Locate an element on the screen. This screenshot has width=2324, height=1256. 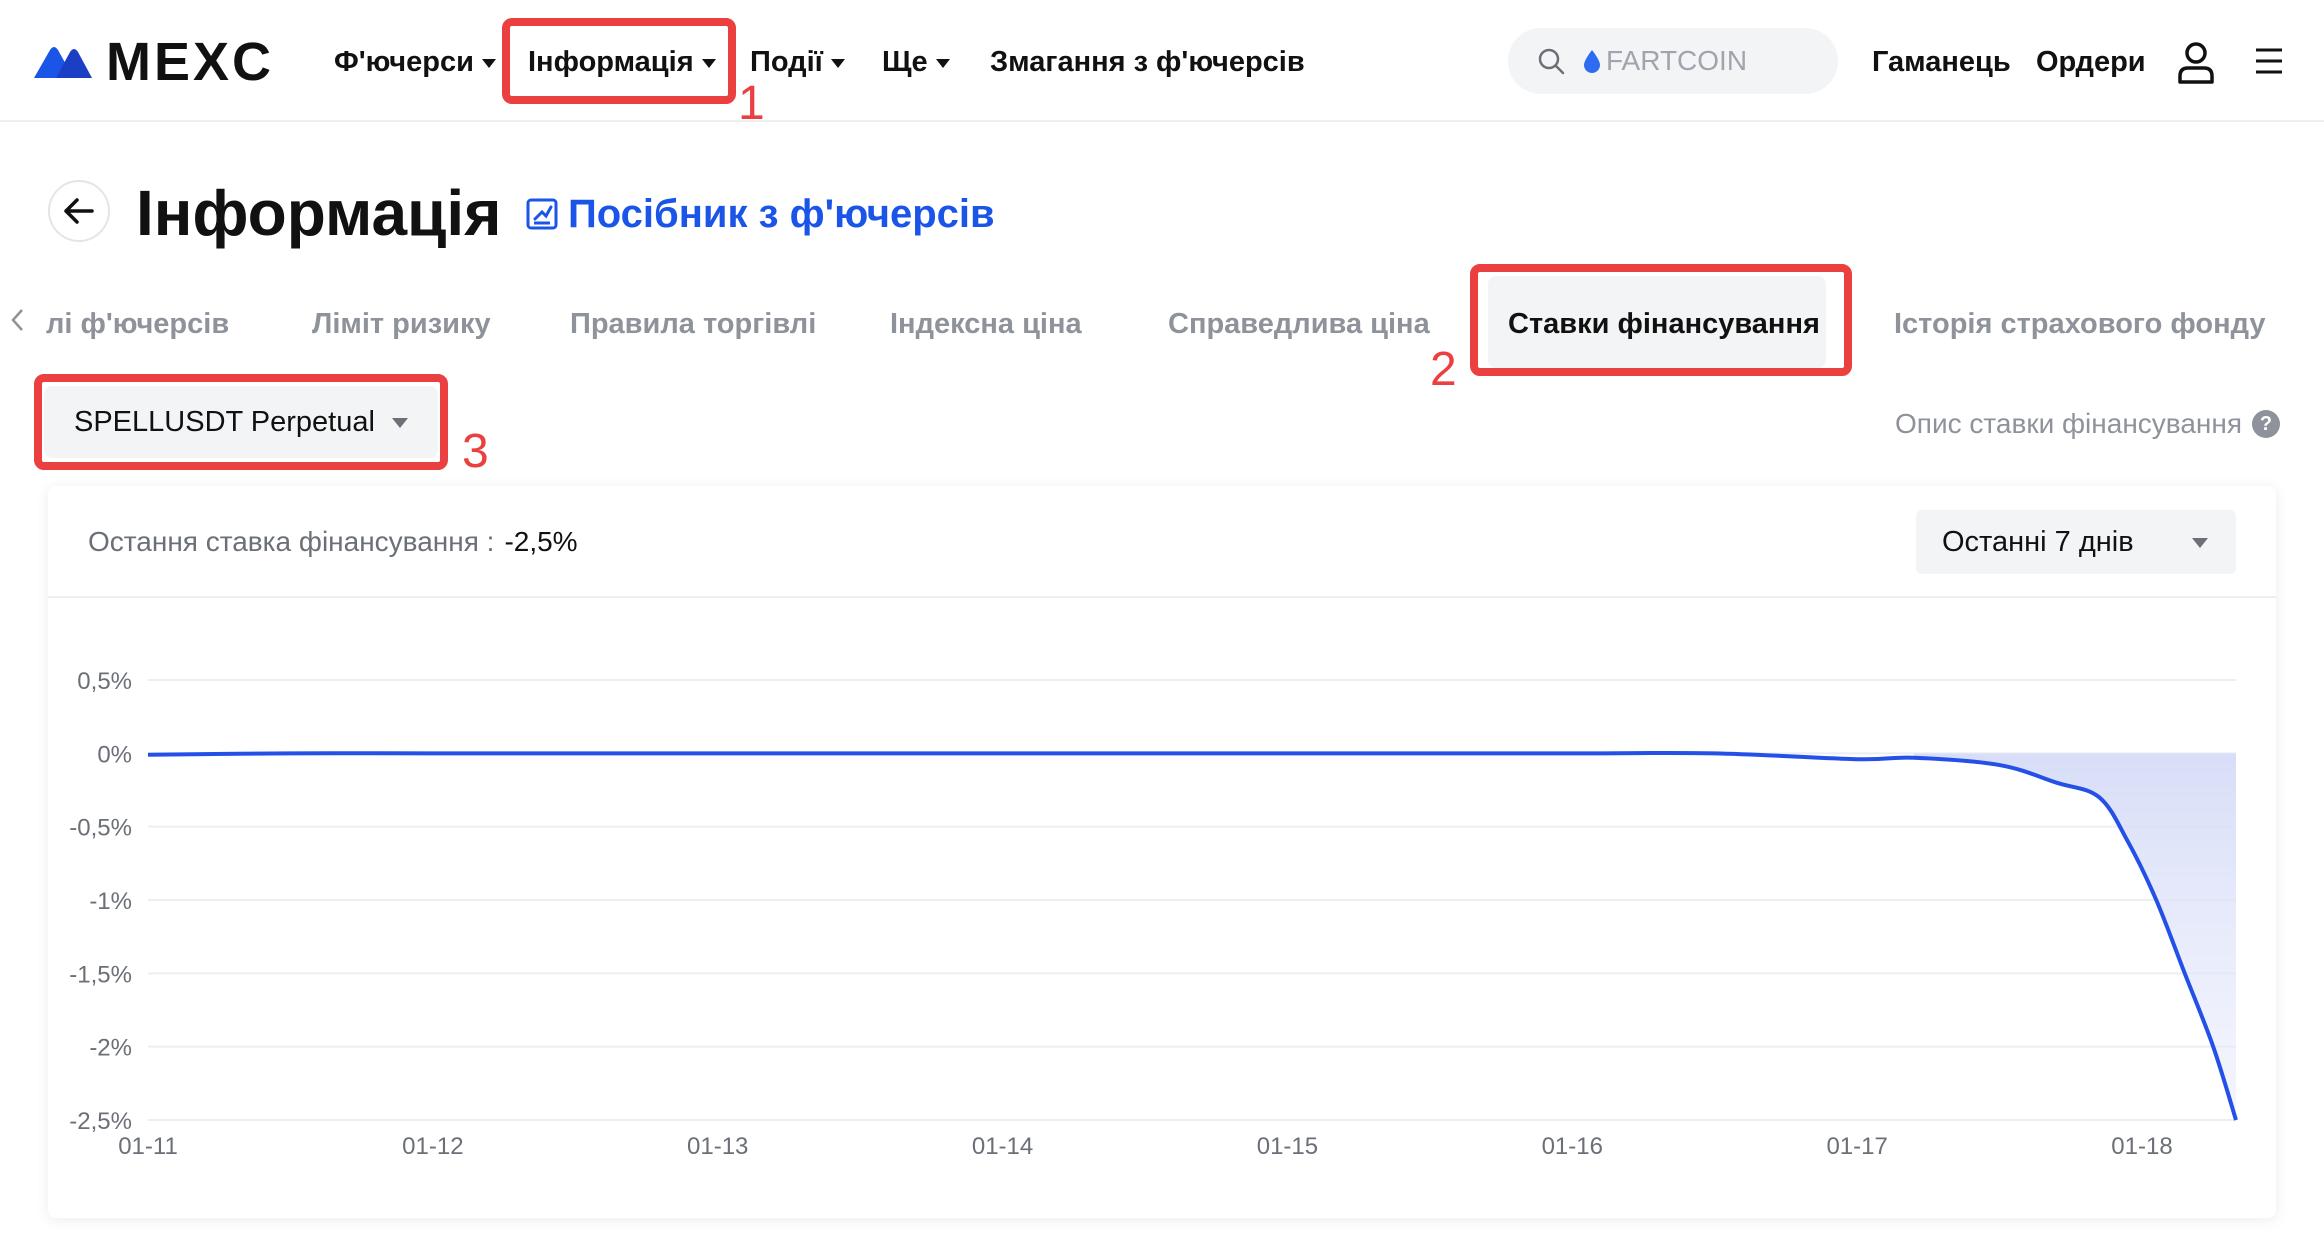
search-placeholder: FARTCOIN is located at coordinates (1677, 60).